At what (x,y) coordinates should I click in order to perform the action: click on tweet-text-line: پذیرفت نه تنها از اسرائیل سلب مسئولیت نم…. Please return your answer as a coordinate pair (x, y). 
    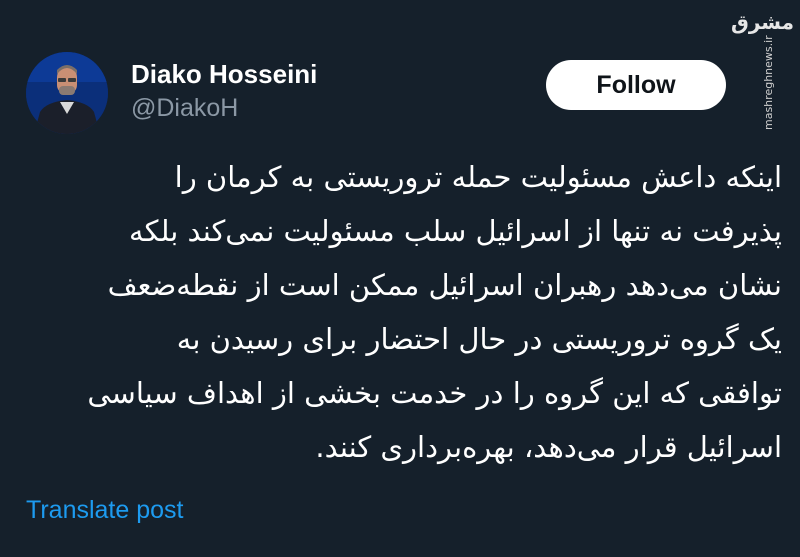
    Looking at the image, I should click on (455, 231).